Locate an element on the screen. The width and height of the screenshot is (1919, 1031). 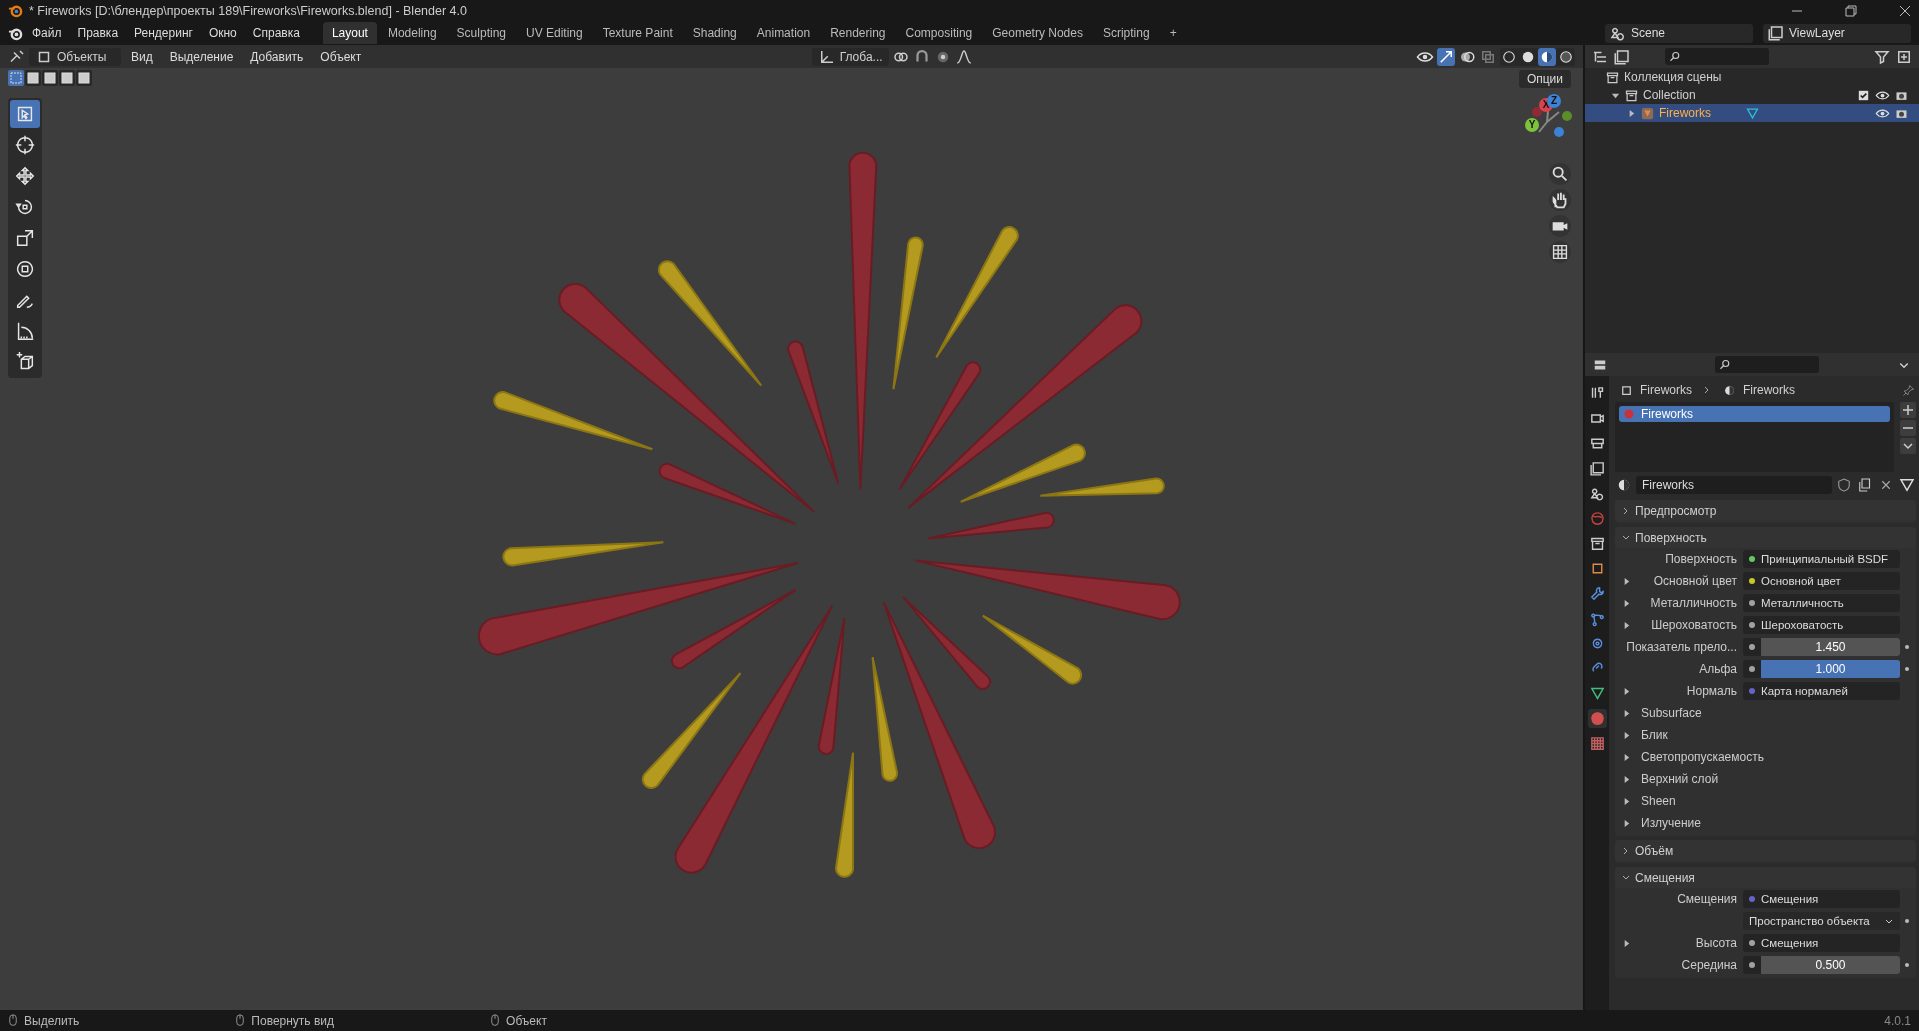
outliner-row: Fireworks is located at coordinates (1752, 113).